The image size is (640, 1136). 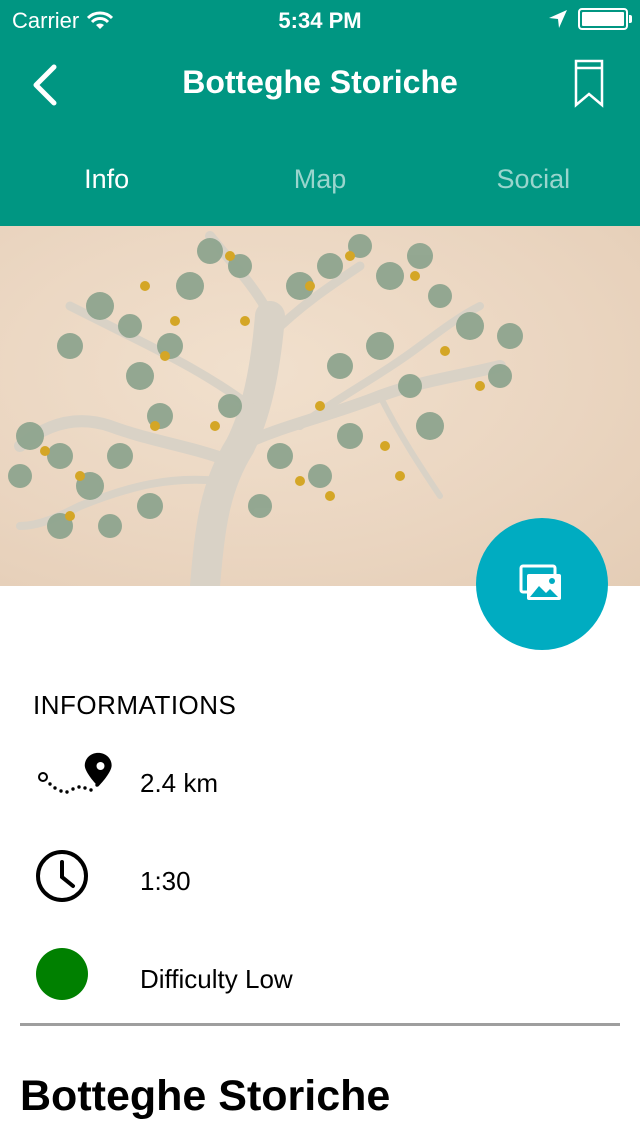 I want to click on status-time: 5:34 PM, so click(x=320, y=20).